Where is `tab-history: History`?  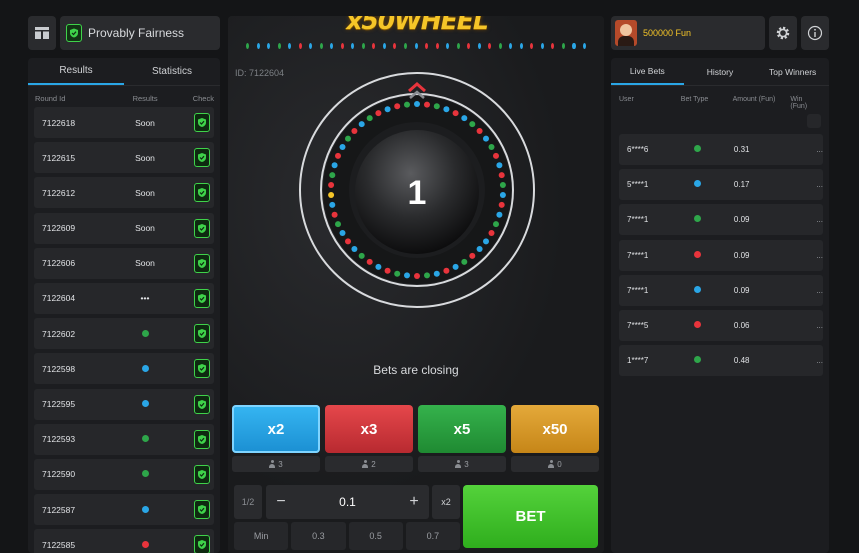 tab-history: History is located at coordinates (720, 71).